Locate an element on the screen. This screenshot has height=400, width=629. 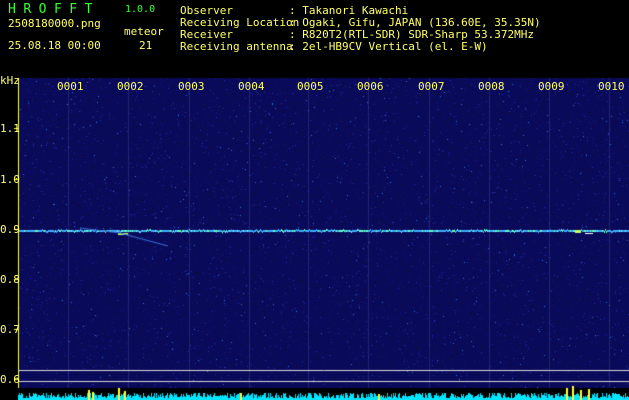
x-tick: 0004 is located at coordinates (251, 86).